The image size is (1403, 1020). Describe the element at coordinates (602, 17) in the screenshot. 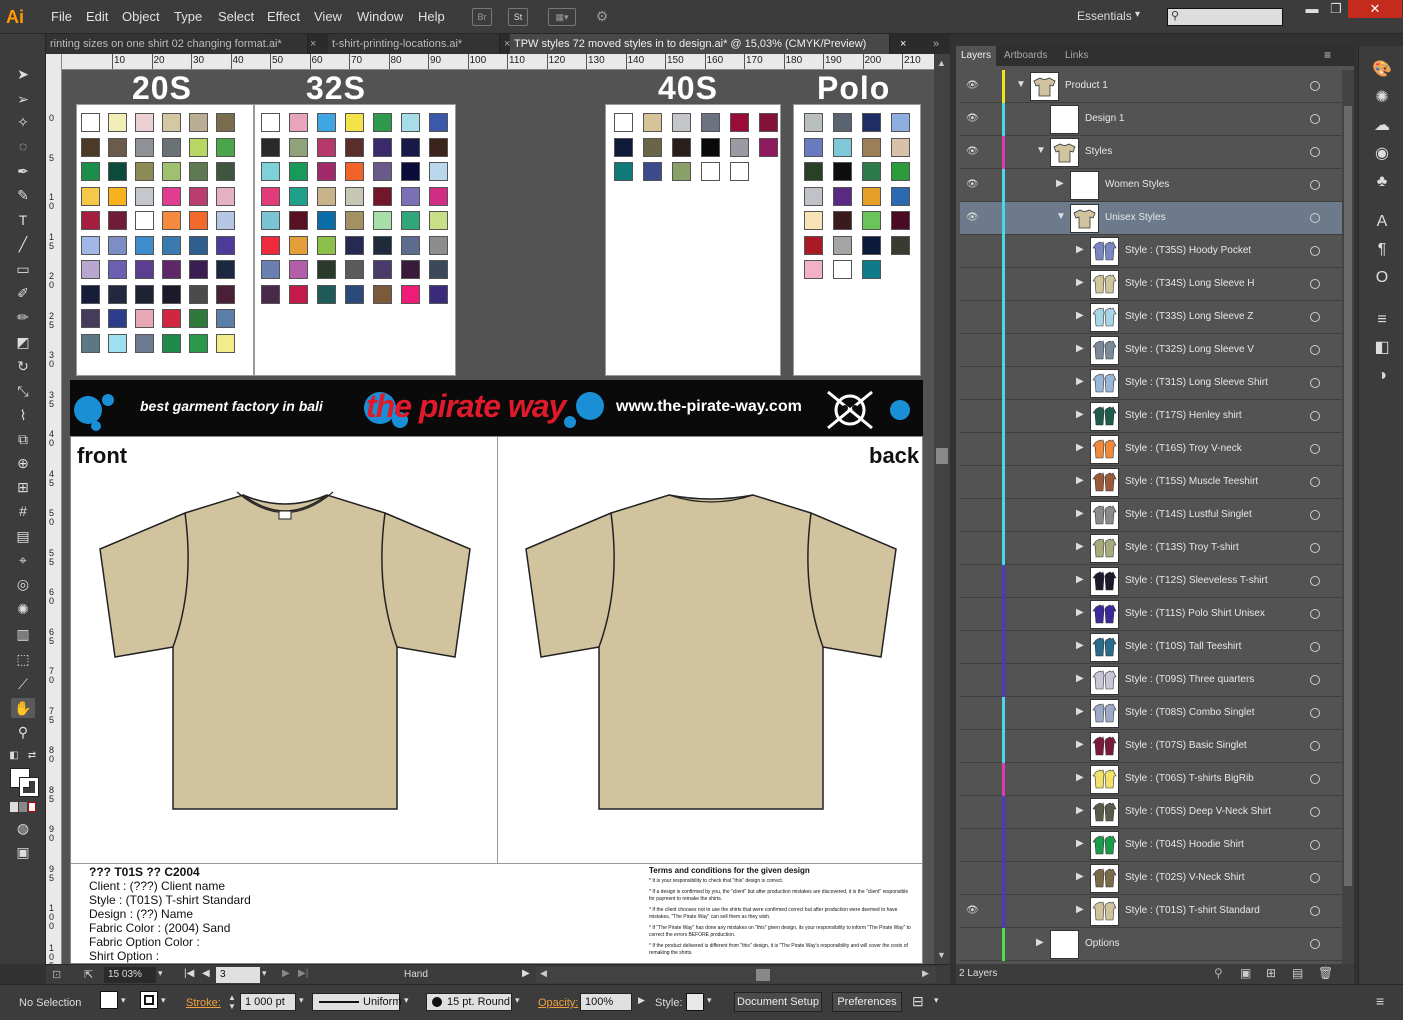

I see `gpu-performance-icon: ⚙` at that location.